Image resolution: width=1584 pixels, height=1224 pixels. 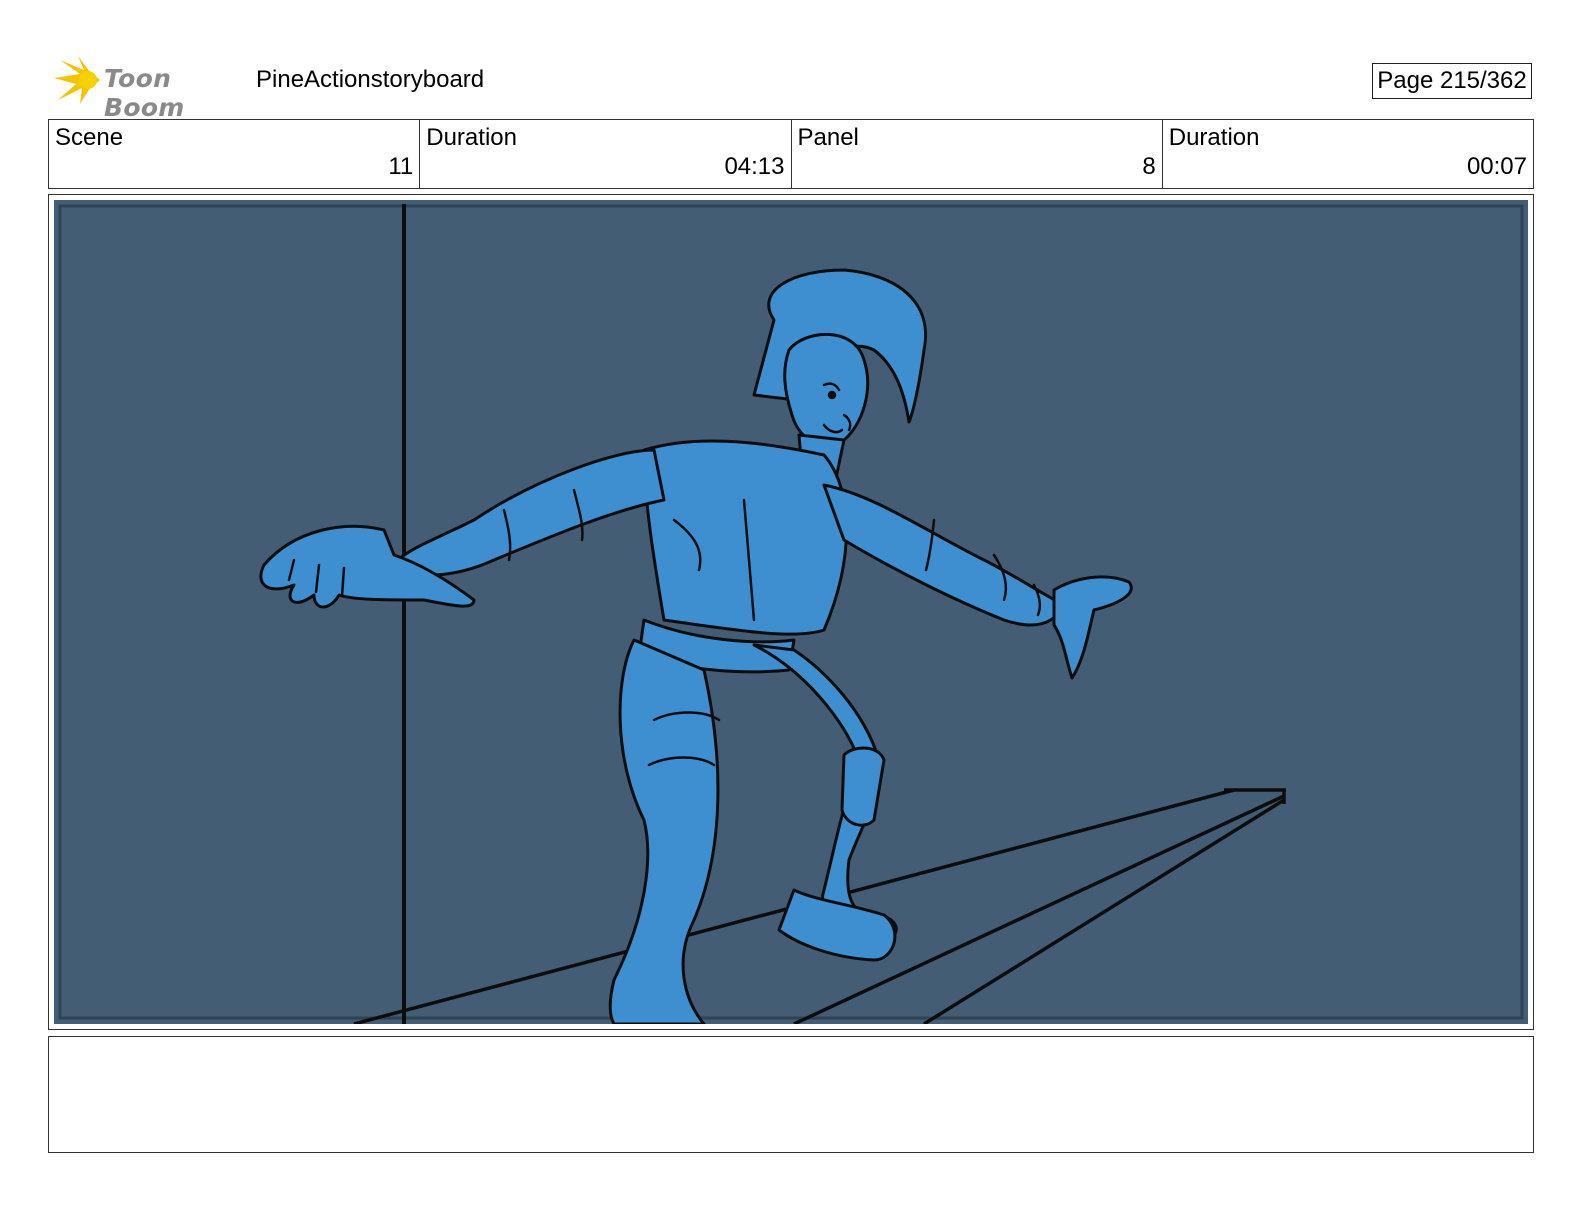 What do you see at coordinates (471, 137) in the screenshot?
I see `scene-duration-label: Duration` at bounding box center [471, 137].